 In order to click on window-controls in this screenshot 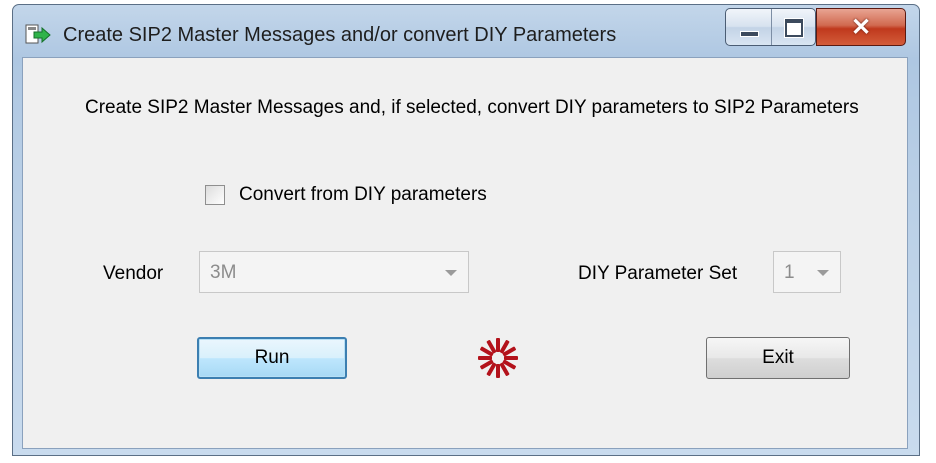, I will do `click(770, 27)`.